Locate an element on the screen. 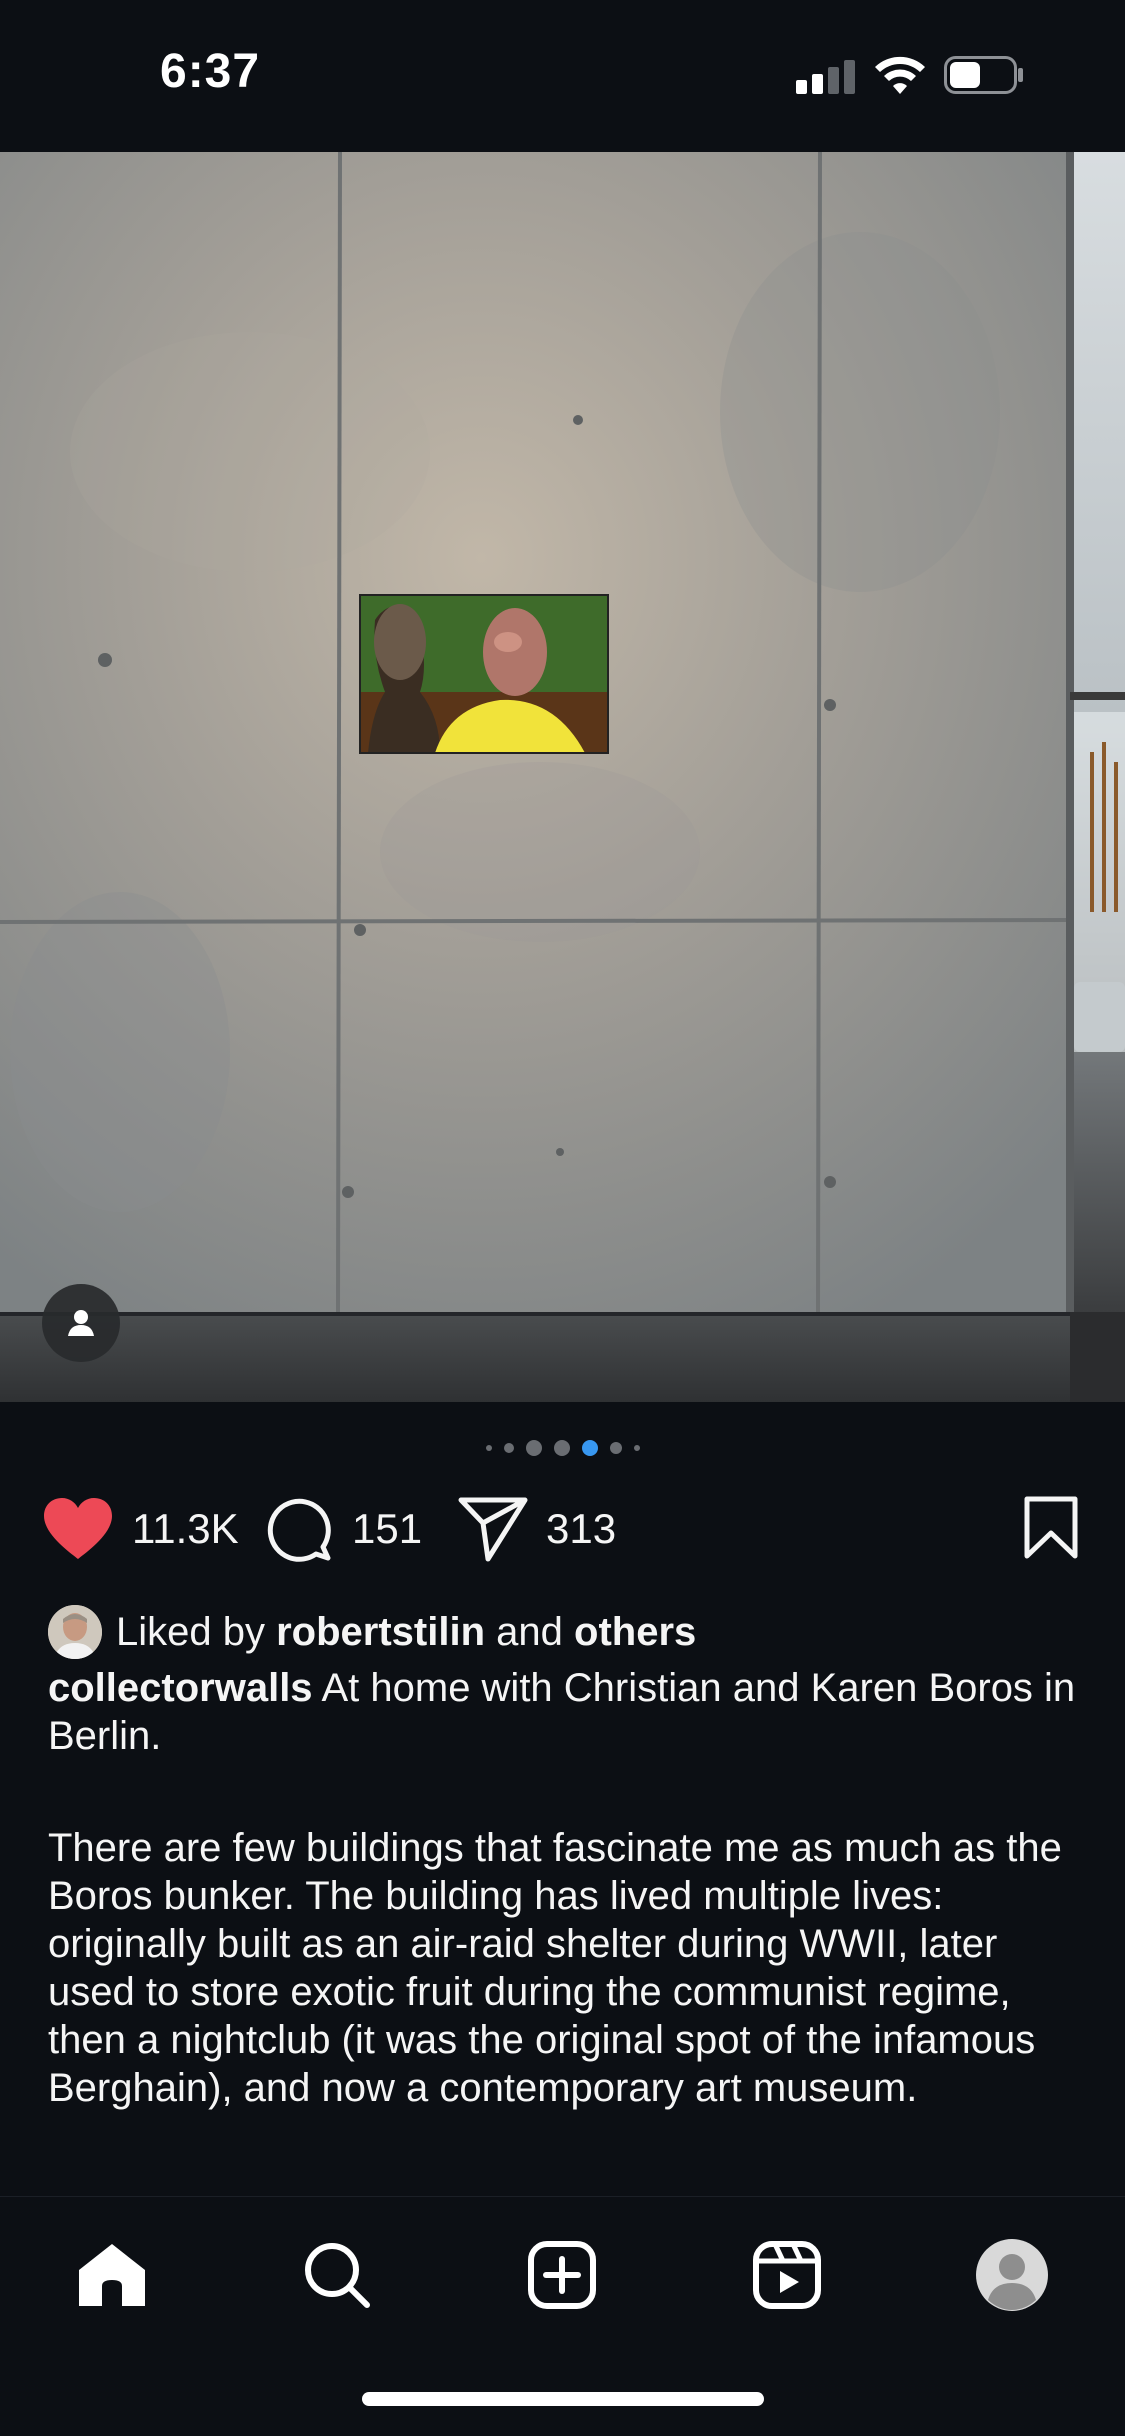 Image resolution: width=1125 pixels, height=2436 pixels. tab-reels is located at coordinates (787, 2275).